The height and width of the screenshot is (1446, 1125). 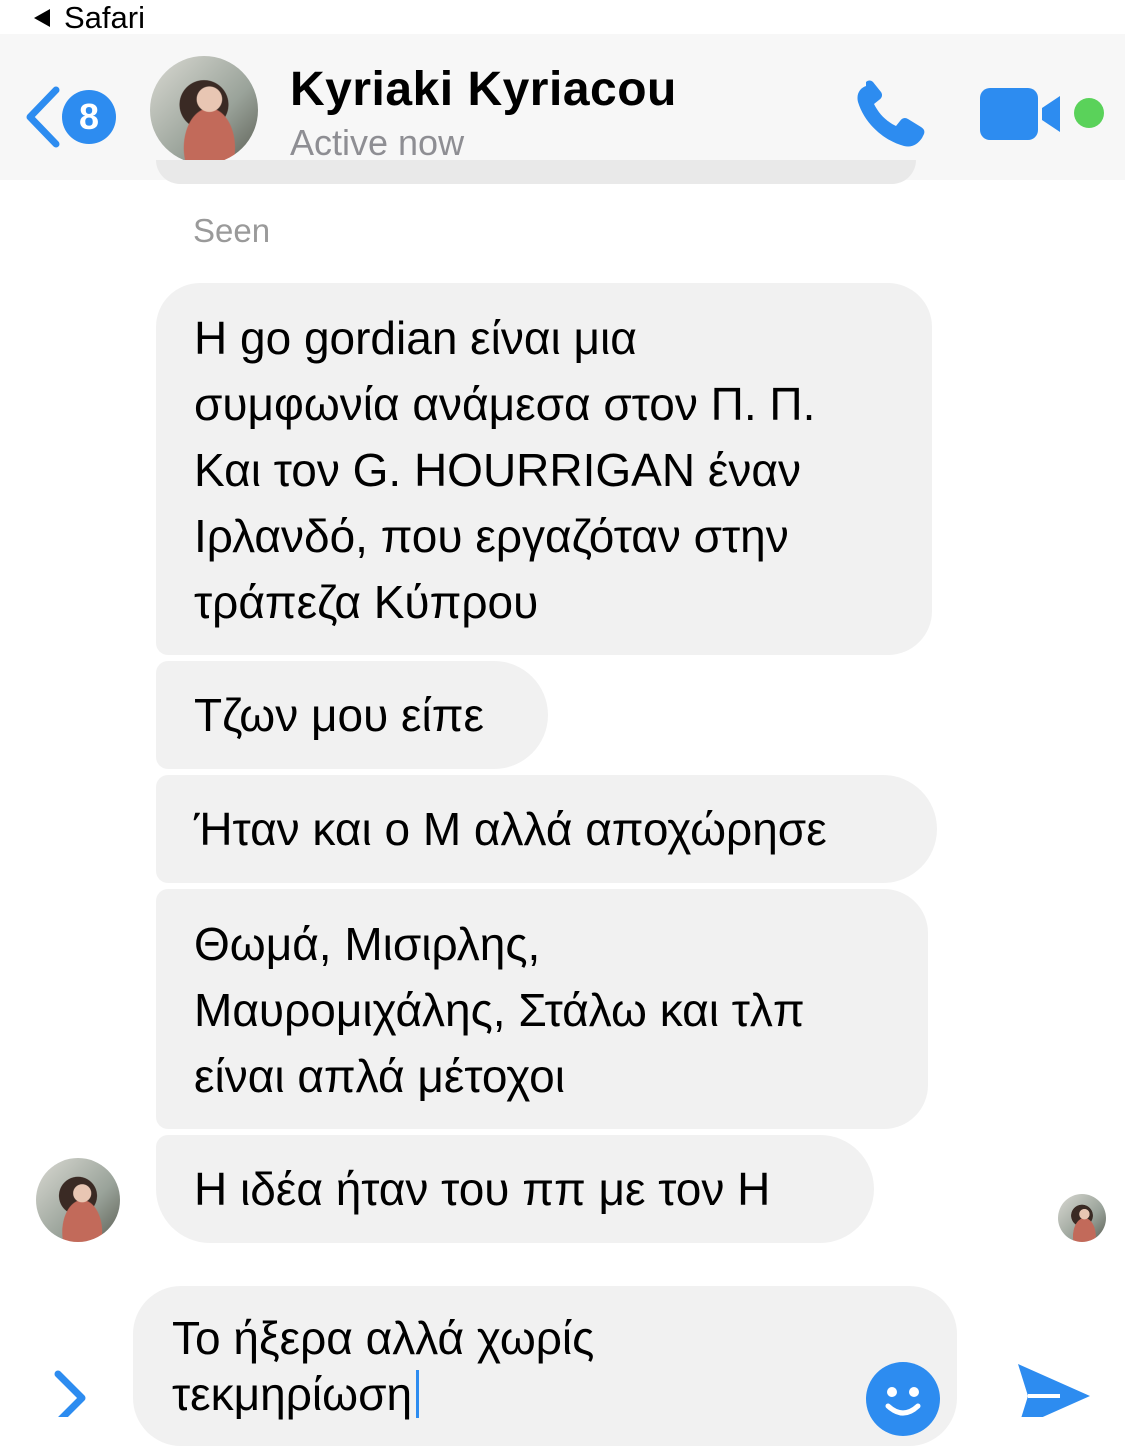 I want to click on message-line: Η go gordian είναι μια, so click(x=415, y=338).